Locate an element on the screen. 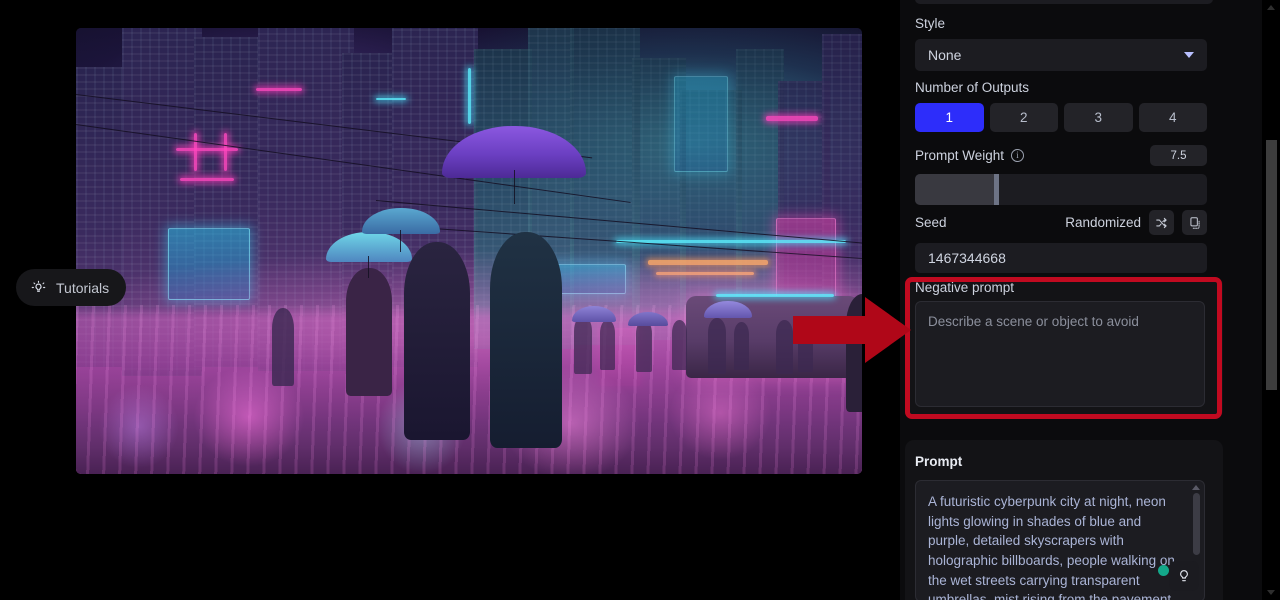 The height and width of the screenshot is (600, 1280). prompt-weight-group: Prompt Weight i 7.5 is located at coordinates (1061, 175).